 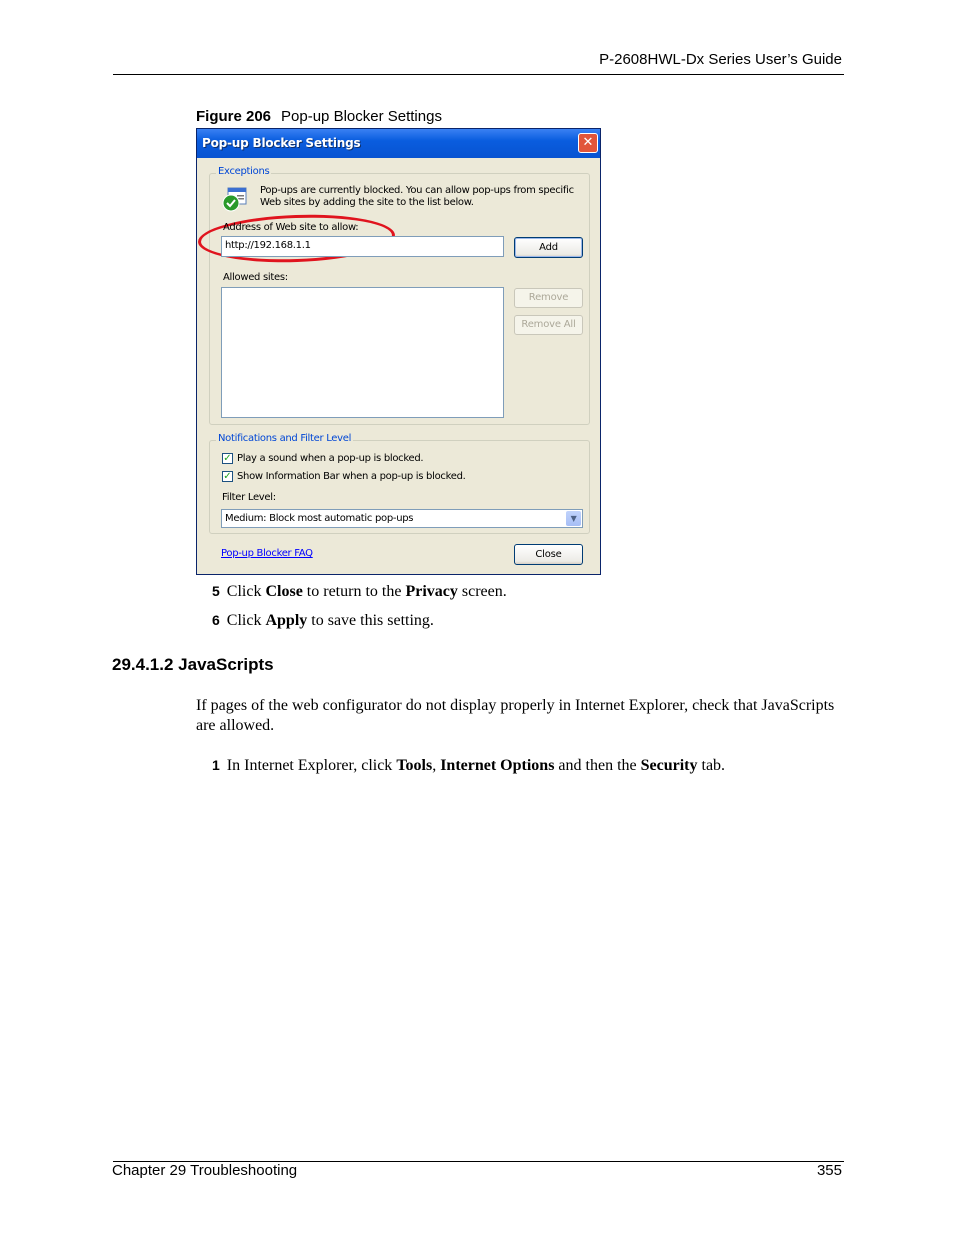 I want to click on play-sound-label: Play a sound when a pop-up is blocked., so click(x=330, y=458).